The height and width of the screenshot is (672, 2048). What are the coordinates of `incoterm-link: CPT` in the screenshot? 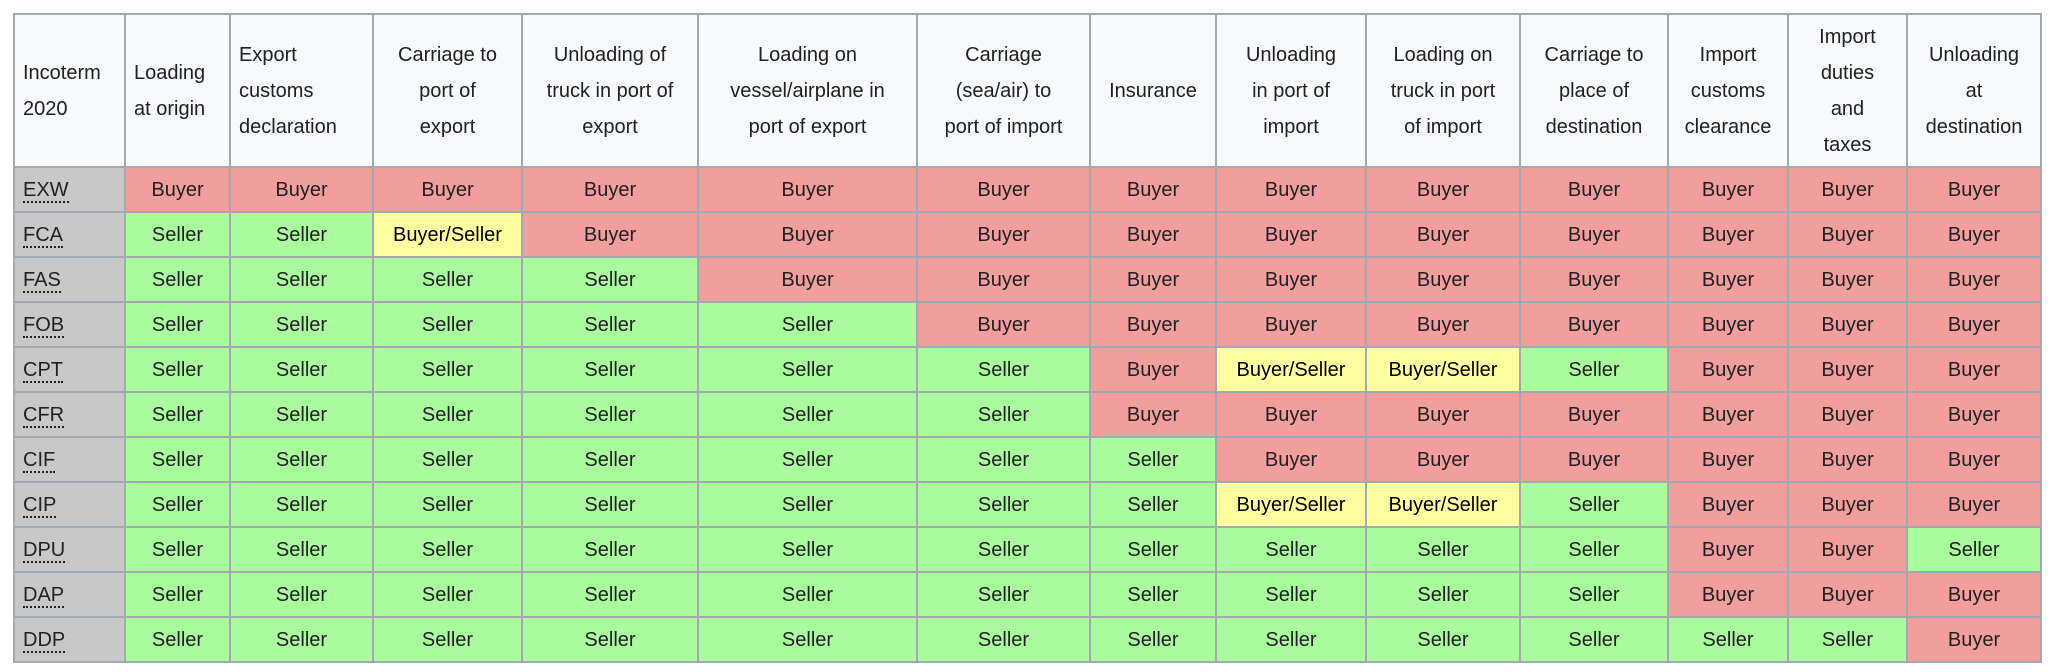 It's located at (43, 370).